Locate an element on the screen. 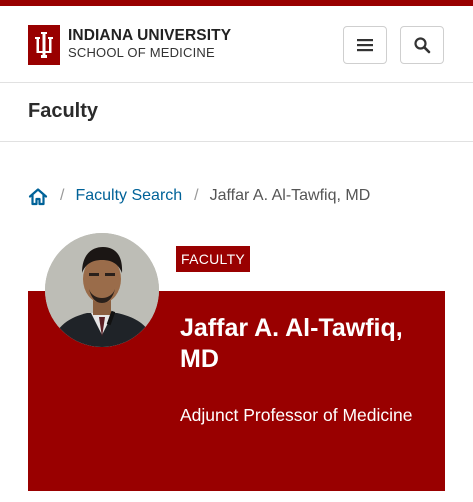 The height and width of the screenshot is (502, 473). portrait-image is located at coordinates (102, 290).